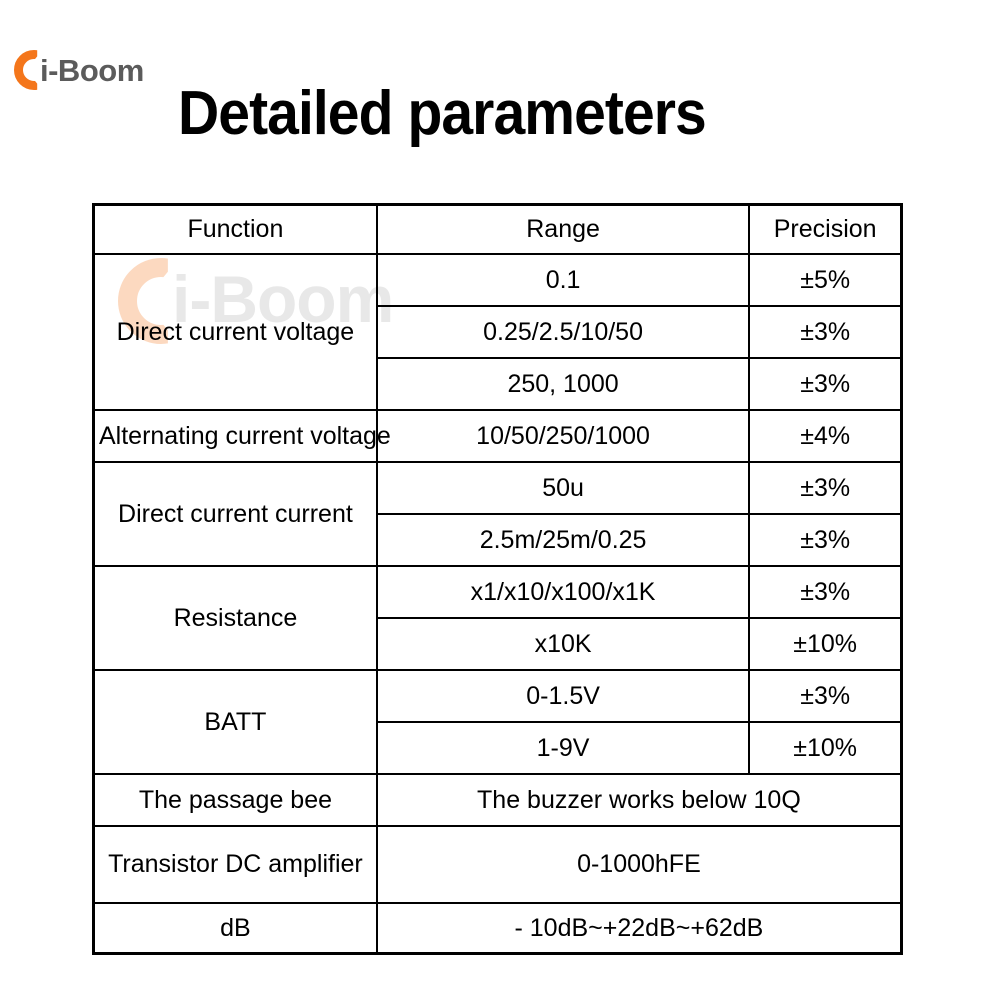 Image resolution: width=1000 pixels, height=1000 pixels. Describe the element at coordinates (235, 800) in the screenshot. I see `cell-function: The passage bee` at that location.